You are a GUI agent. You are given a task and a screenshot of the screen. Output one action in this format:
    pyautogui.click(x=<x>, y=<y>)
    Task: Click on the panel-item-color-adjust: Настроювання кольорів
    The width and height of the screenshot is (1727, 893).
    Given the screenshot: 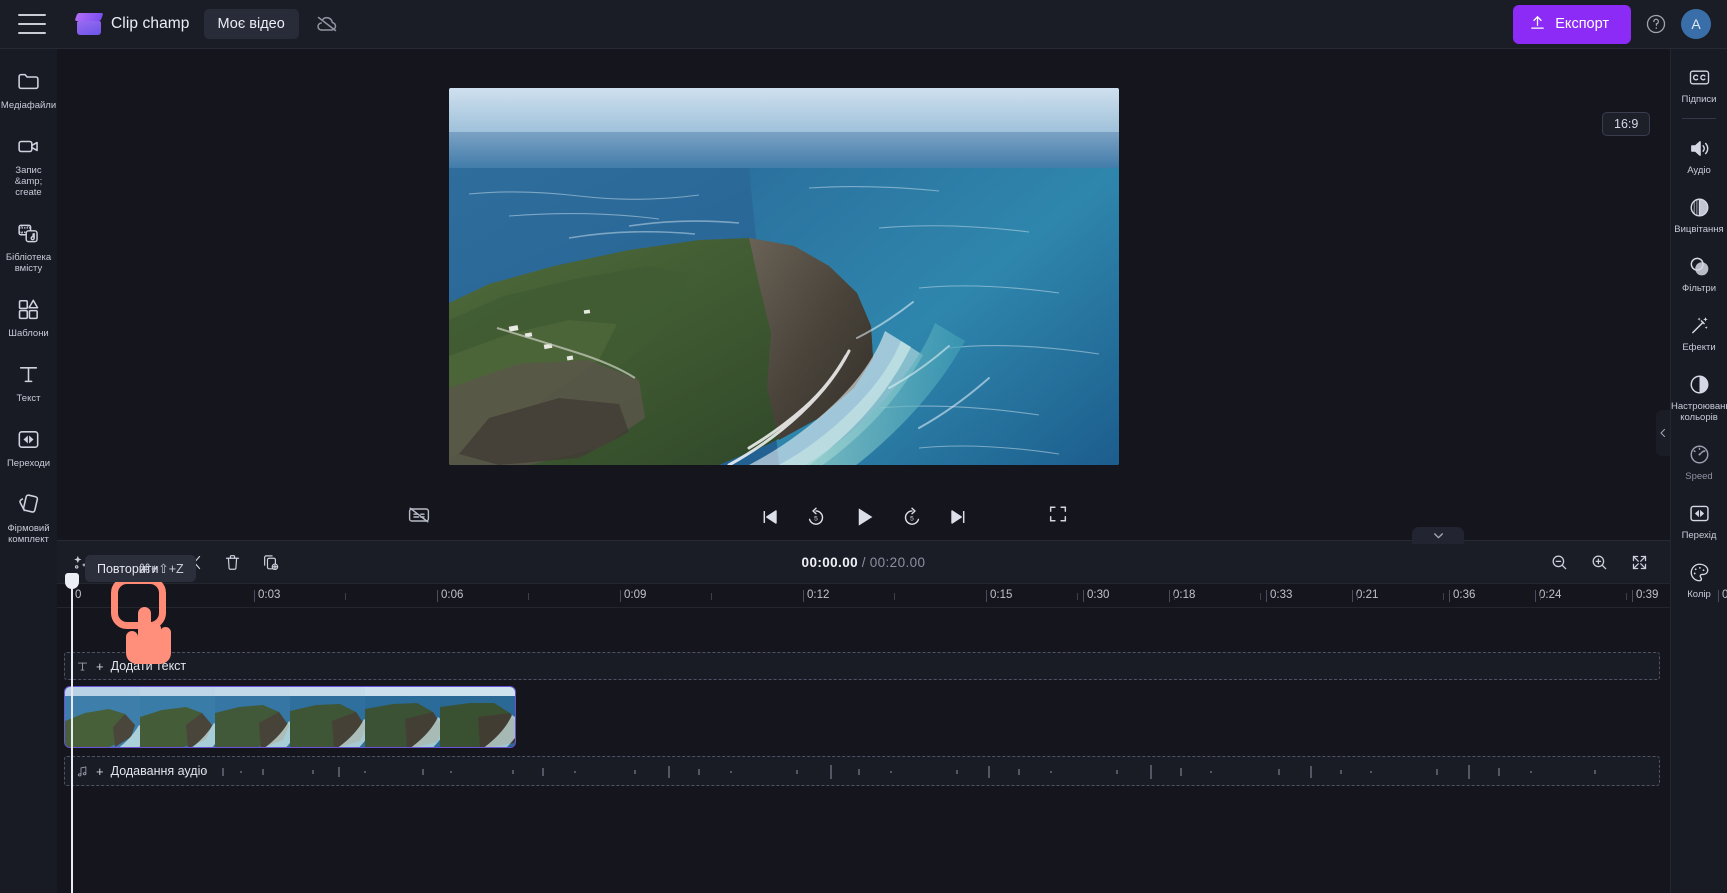 What is the action you would take?
    pyautogui.click(x=1699, y=396)
    